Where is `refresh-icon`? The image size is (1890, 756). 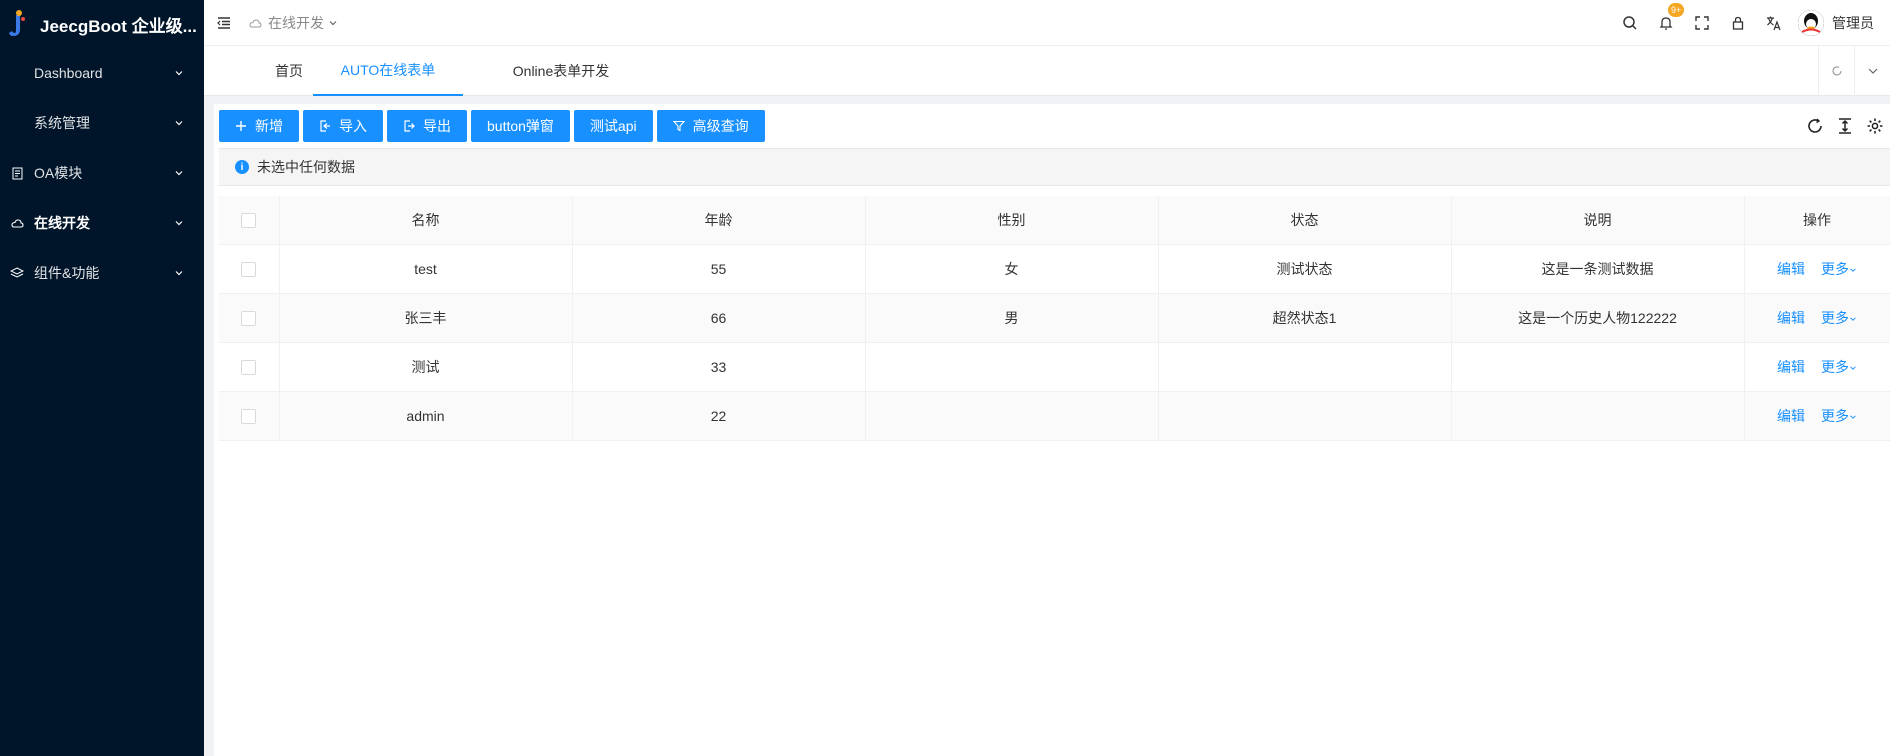 refresh-icon is located at coordinates (1836, 71).